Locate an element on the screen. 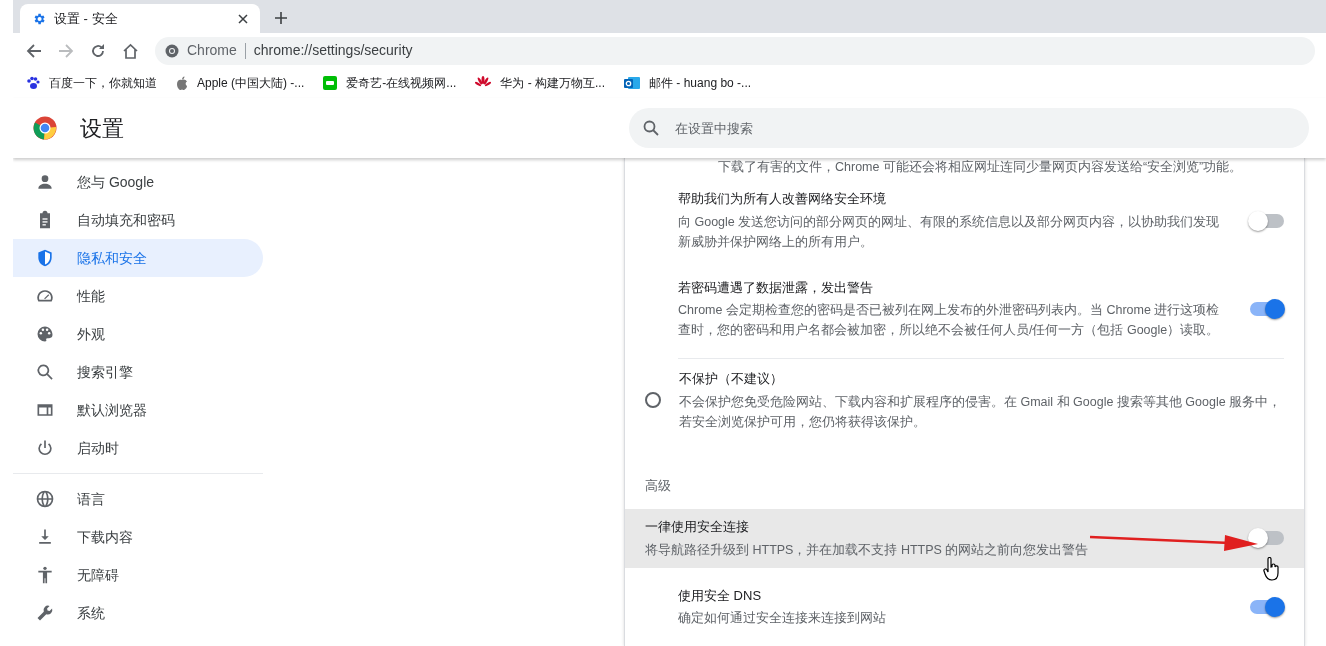 The height and width of the screenshot is (646, 1326). description-text: 下载了有害的文件，Chrome 可能还会将相应网址连同少量网页内容发送给“安全浏览”功能。 is located at coordinates (981, 167).